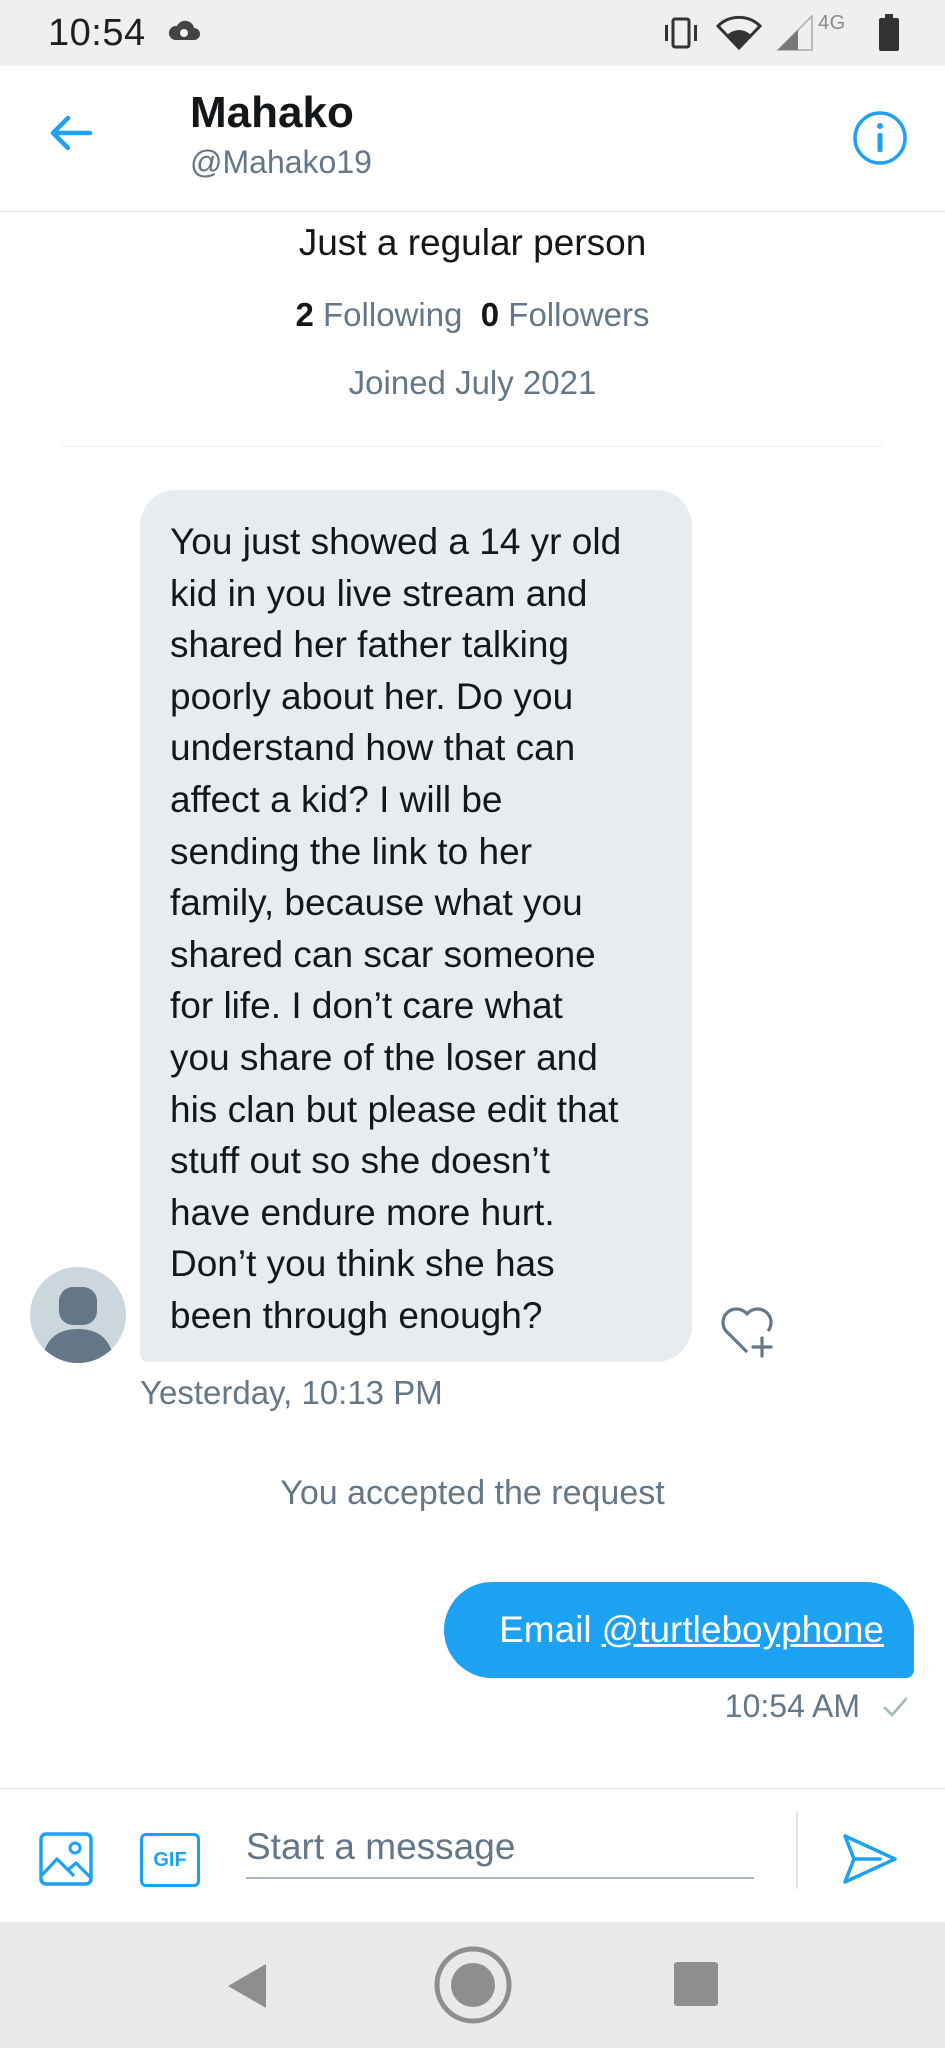  I want to click on followers-count: 0, so click(490, 314).